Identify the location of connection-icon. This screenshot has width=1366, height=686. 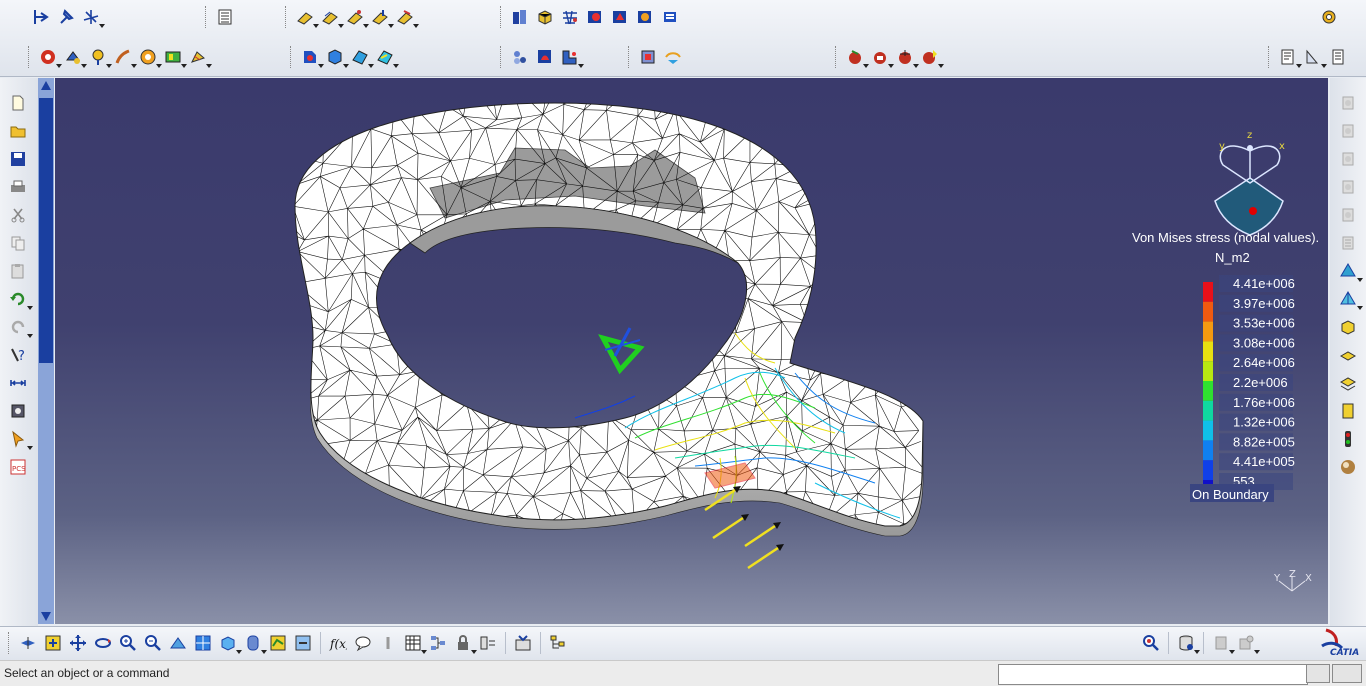
(673, 57).